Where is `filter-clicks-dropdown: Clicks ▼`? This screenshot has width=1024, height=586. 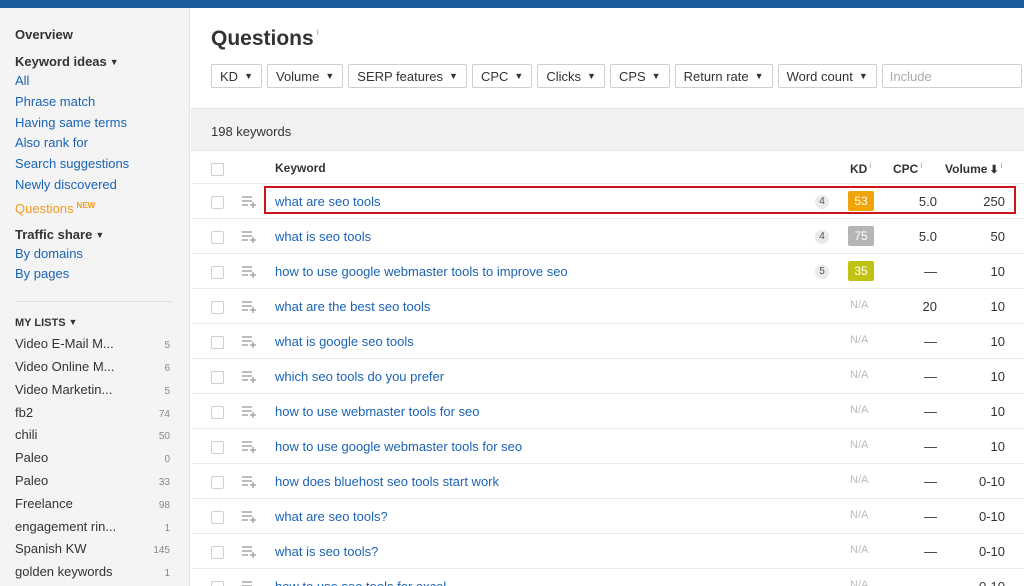 filter-clicks-dropdown: Clicks ▼ is located at coordinates (571, 76).